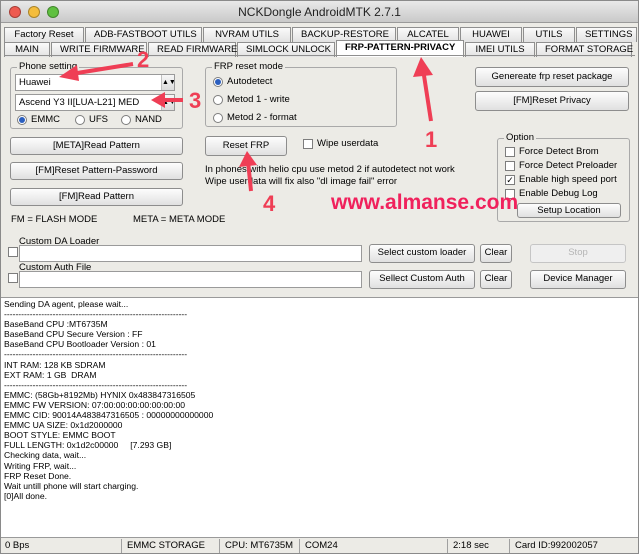 Image resolution: width=639 pixels, height=554 pixels. Describe the element at coordinates (63, 425) in the screenshot. I see `log-line: EMMC UA SIZE: 0x1d2000000` at that location.